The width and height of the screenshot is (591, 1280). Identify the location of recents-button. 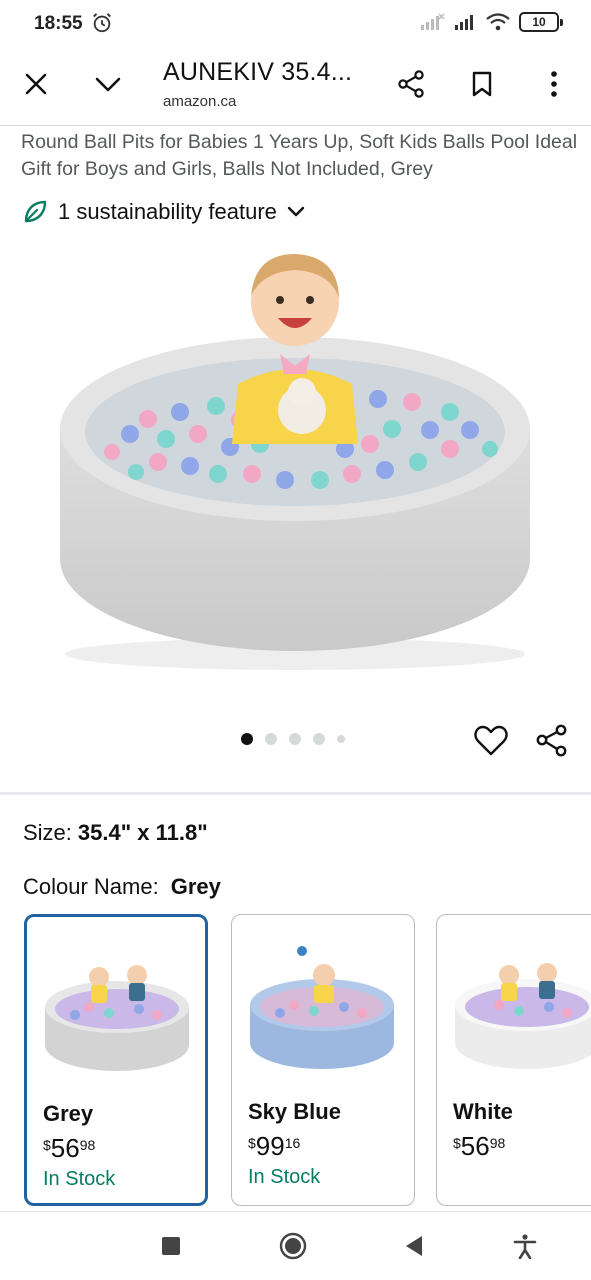
(171, 1246).